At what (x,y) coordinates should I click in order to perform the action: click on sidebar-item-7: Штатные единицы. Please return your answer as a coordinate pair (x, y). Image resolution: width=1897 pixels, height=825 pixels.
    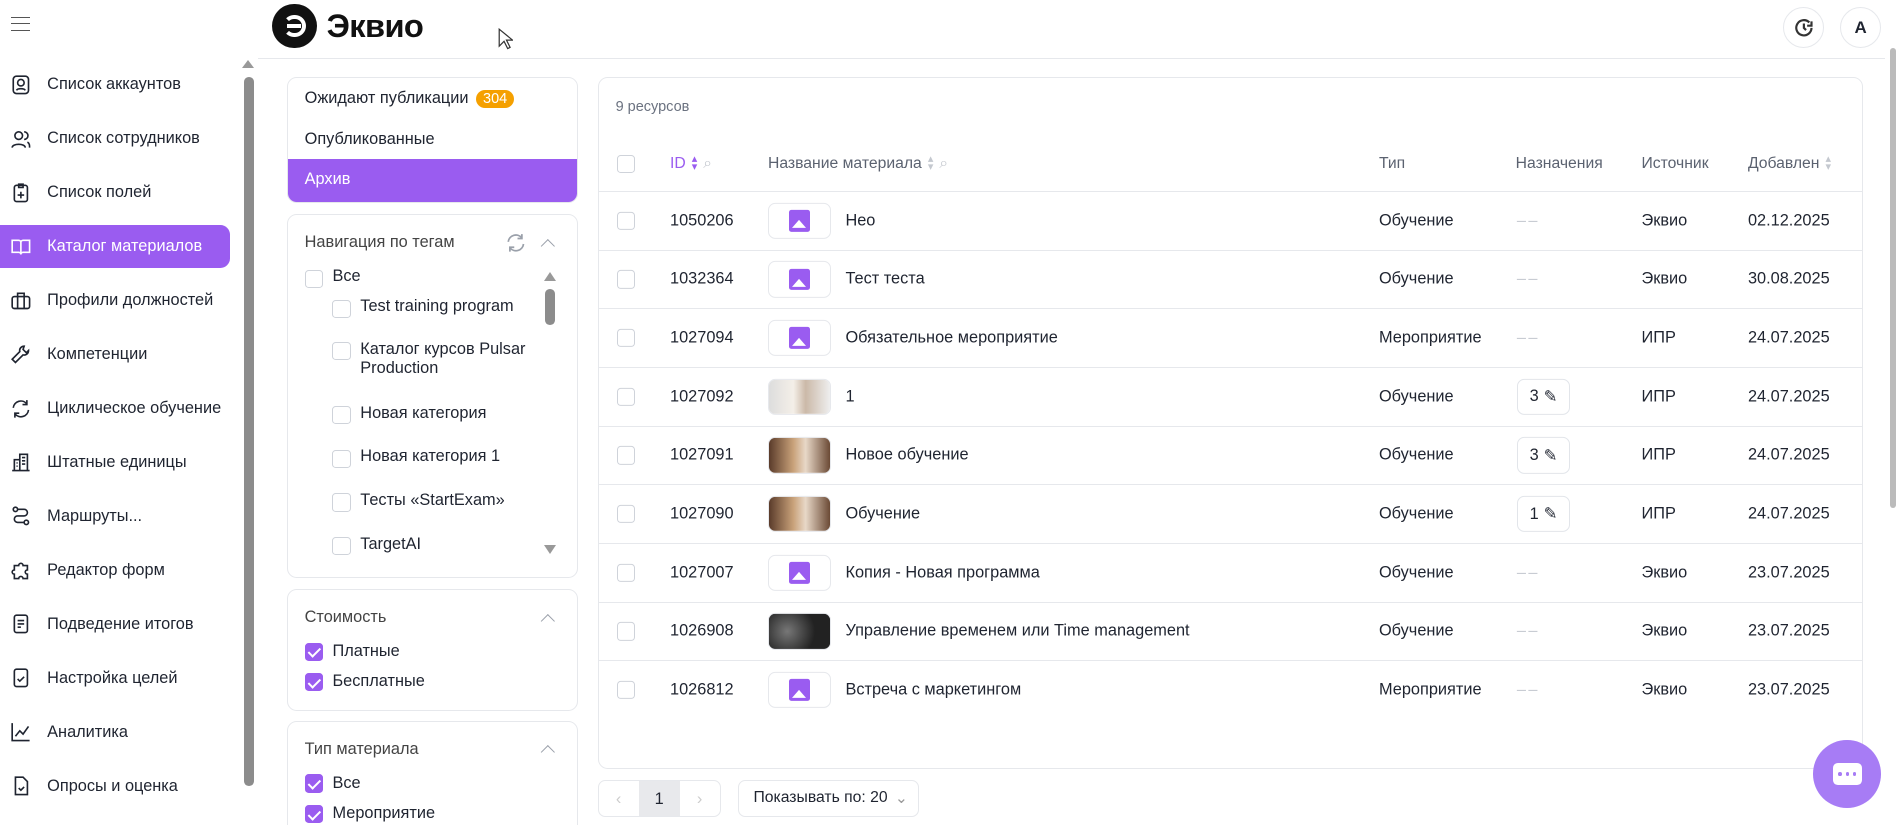
    Looking at the image, I should click on (115, 463).